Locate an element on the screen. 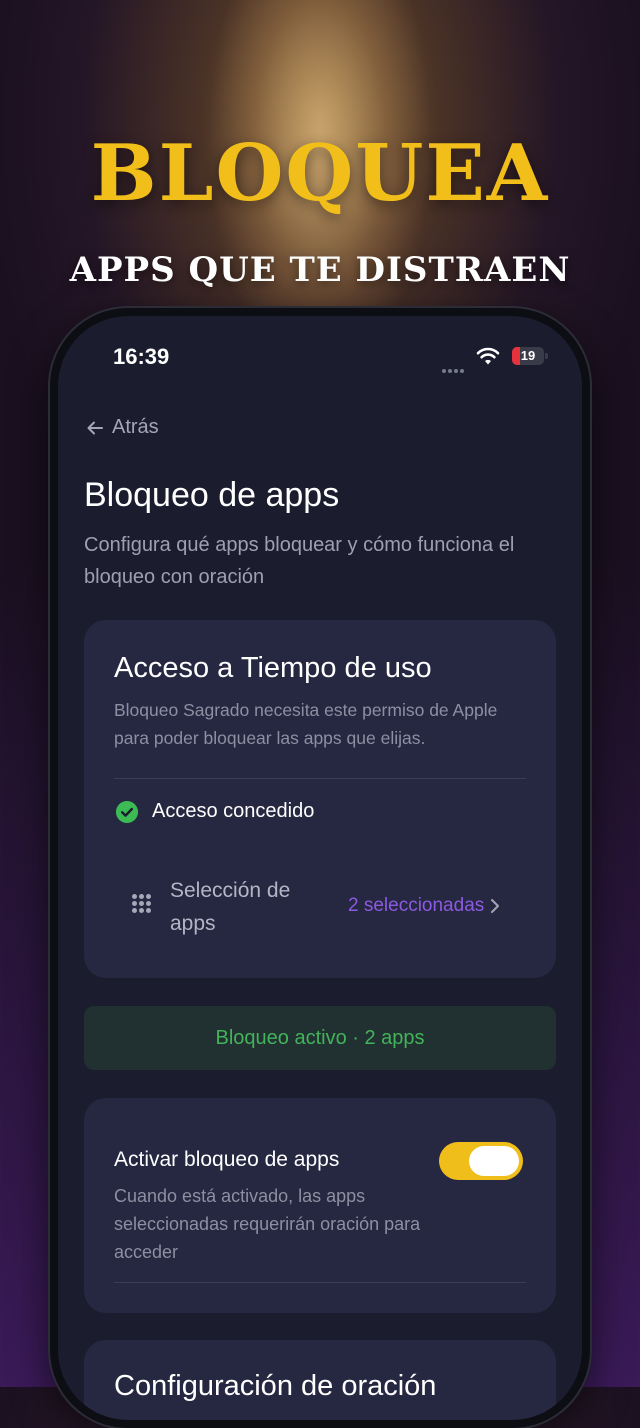 The width and height of the screenshot is (640, 1428). back-label: Atrás is located at coordinates (135, 427).